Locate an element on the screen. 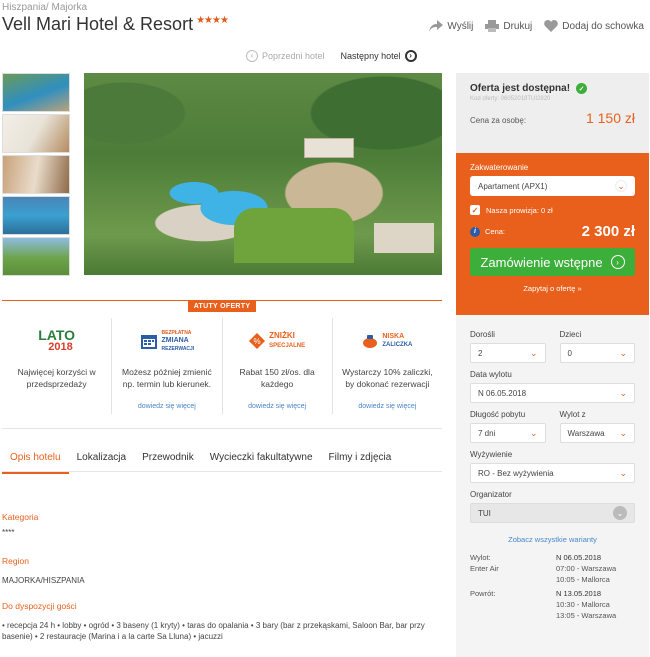 The height and width of the screenshot is (657, 650). commission-label: Nasza prowizja: 0 zł is located at coordinates (519, 210).